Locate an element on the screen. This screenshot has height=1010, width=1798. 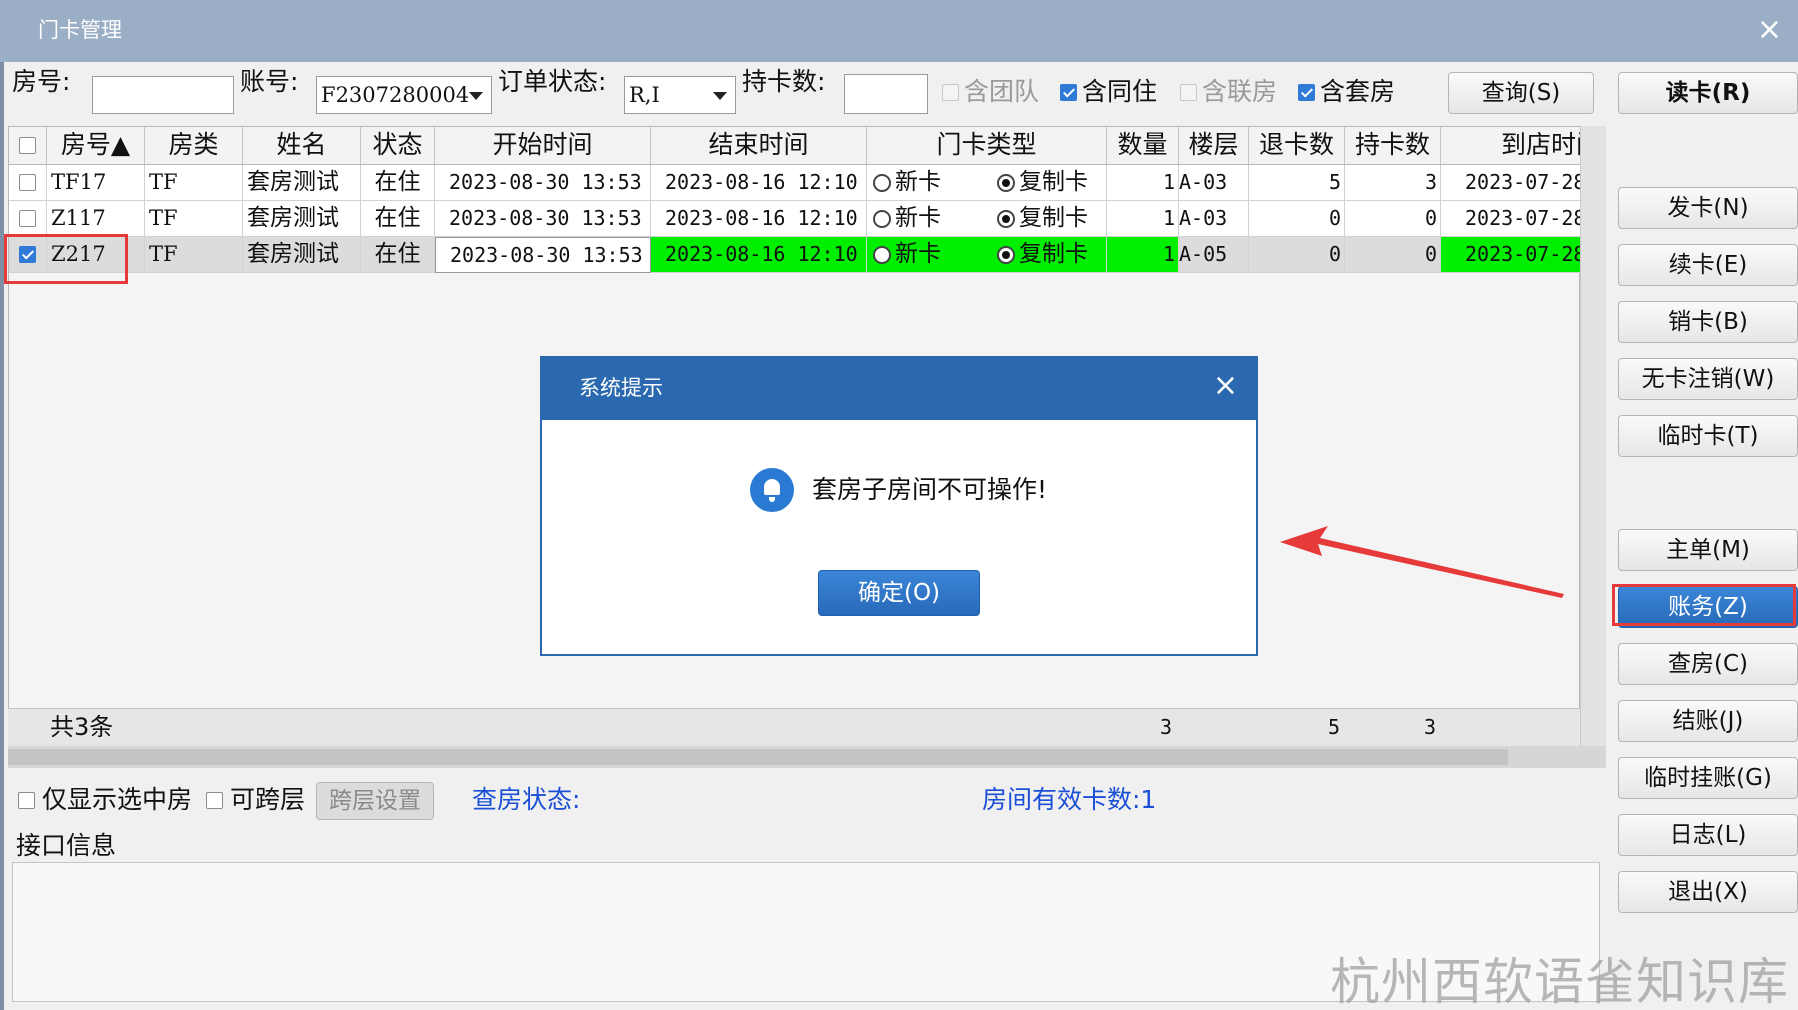
header-end-time: 结束时间 is located at coordinates (759, 146).